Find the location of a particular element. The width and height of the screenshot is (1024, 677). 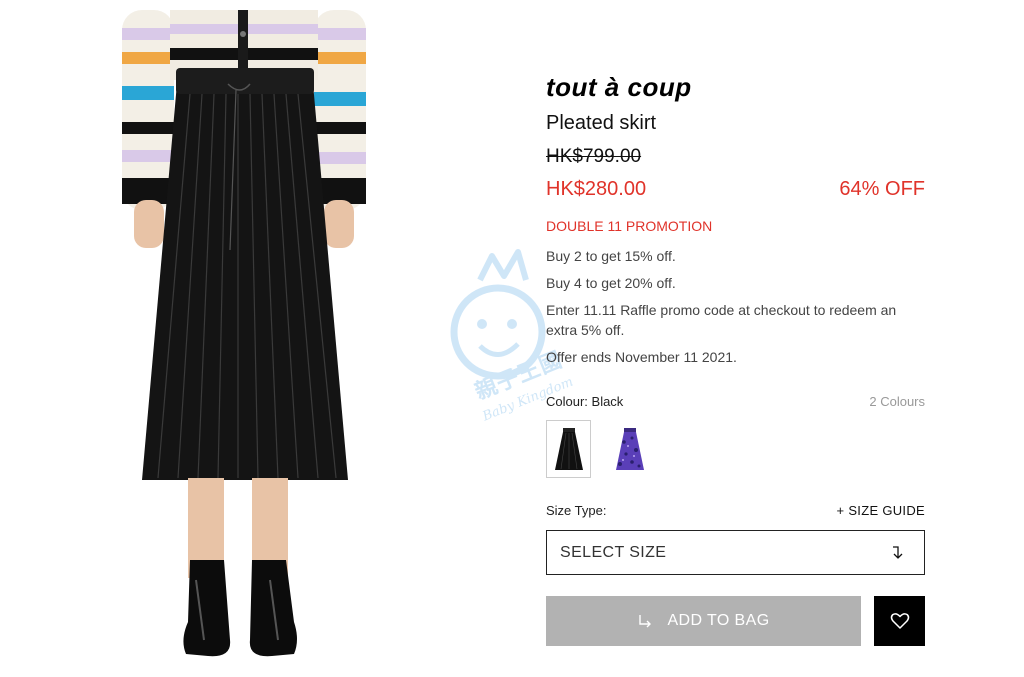

swatch-black is located at coordinates (568, 449).